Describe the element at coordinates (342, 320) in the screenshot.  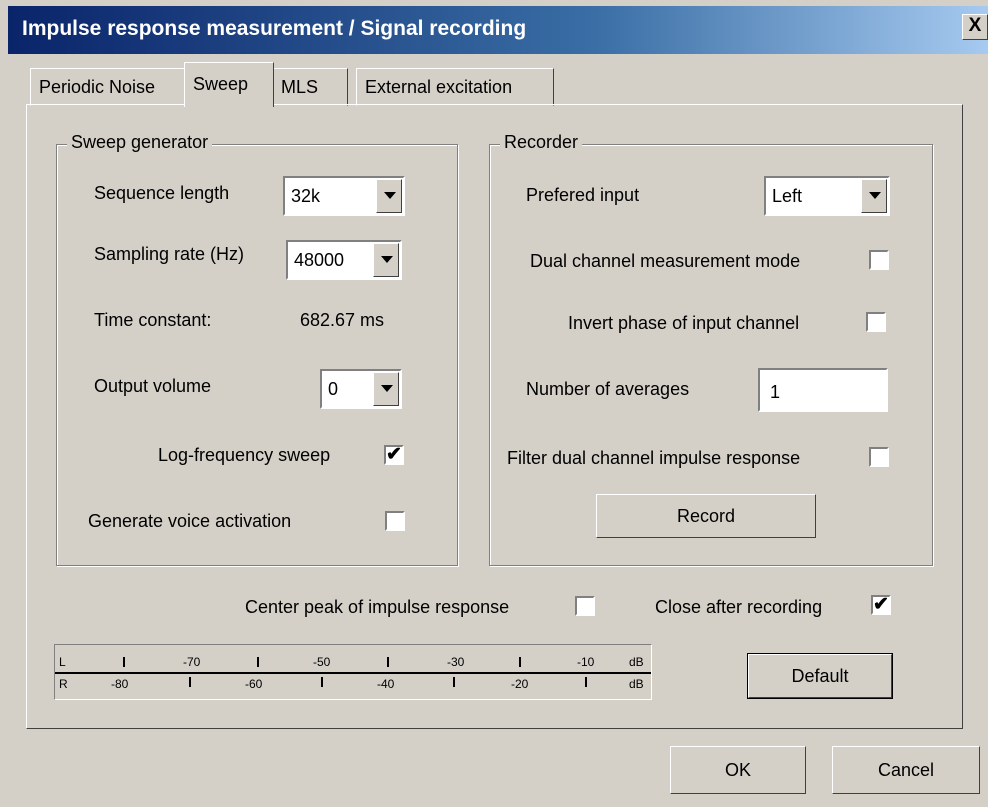
I see `time-constant-value: 682.67 ms` at that location.